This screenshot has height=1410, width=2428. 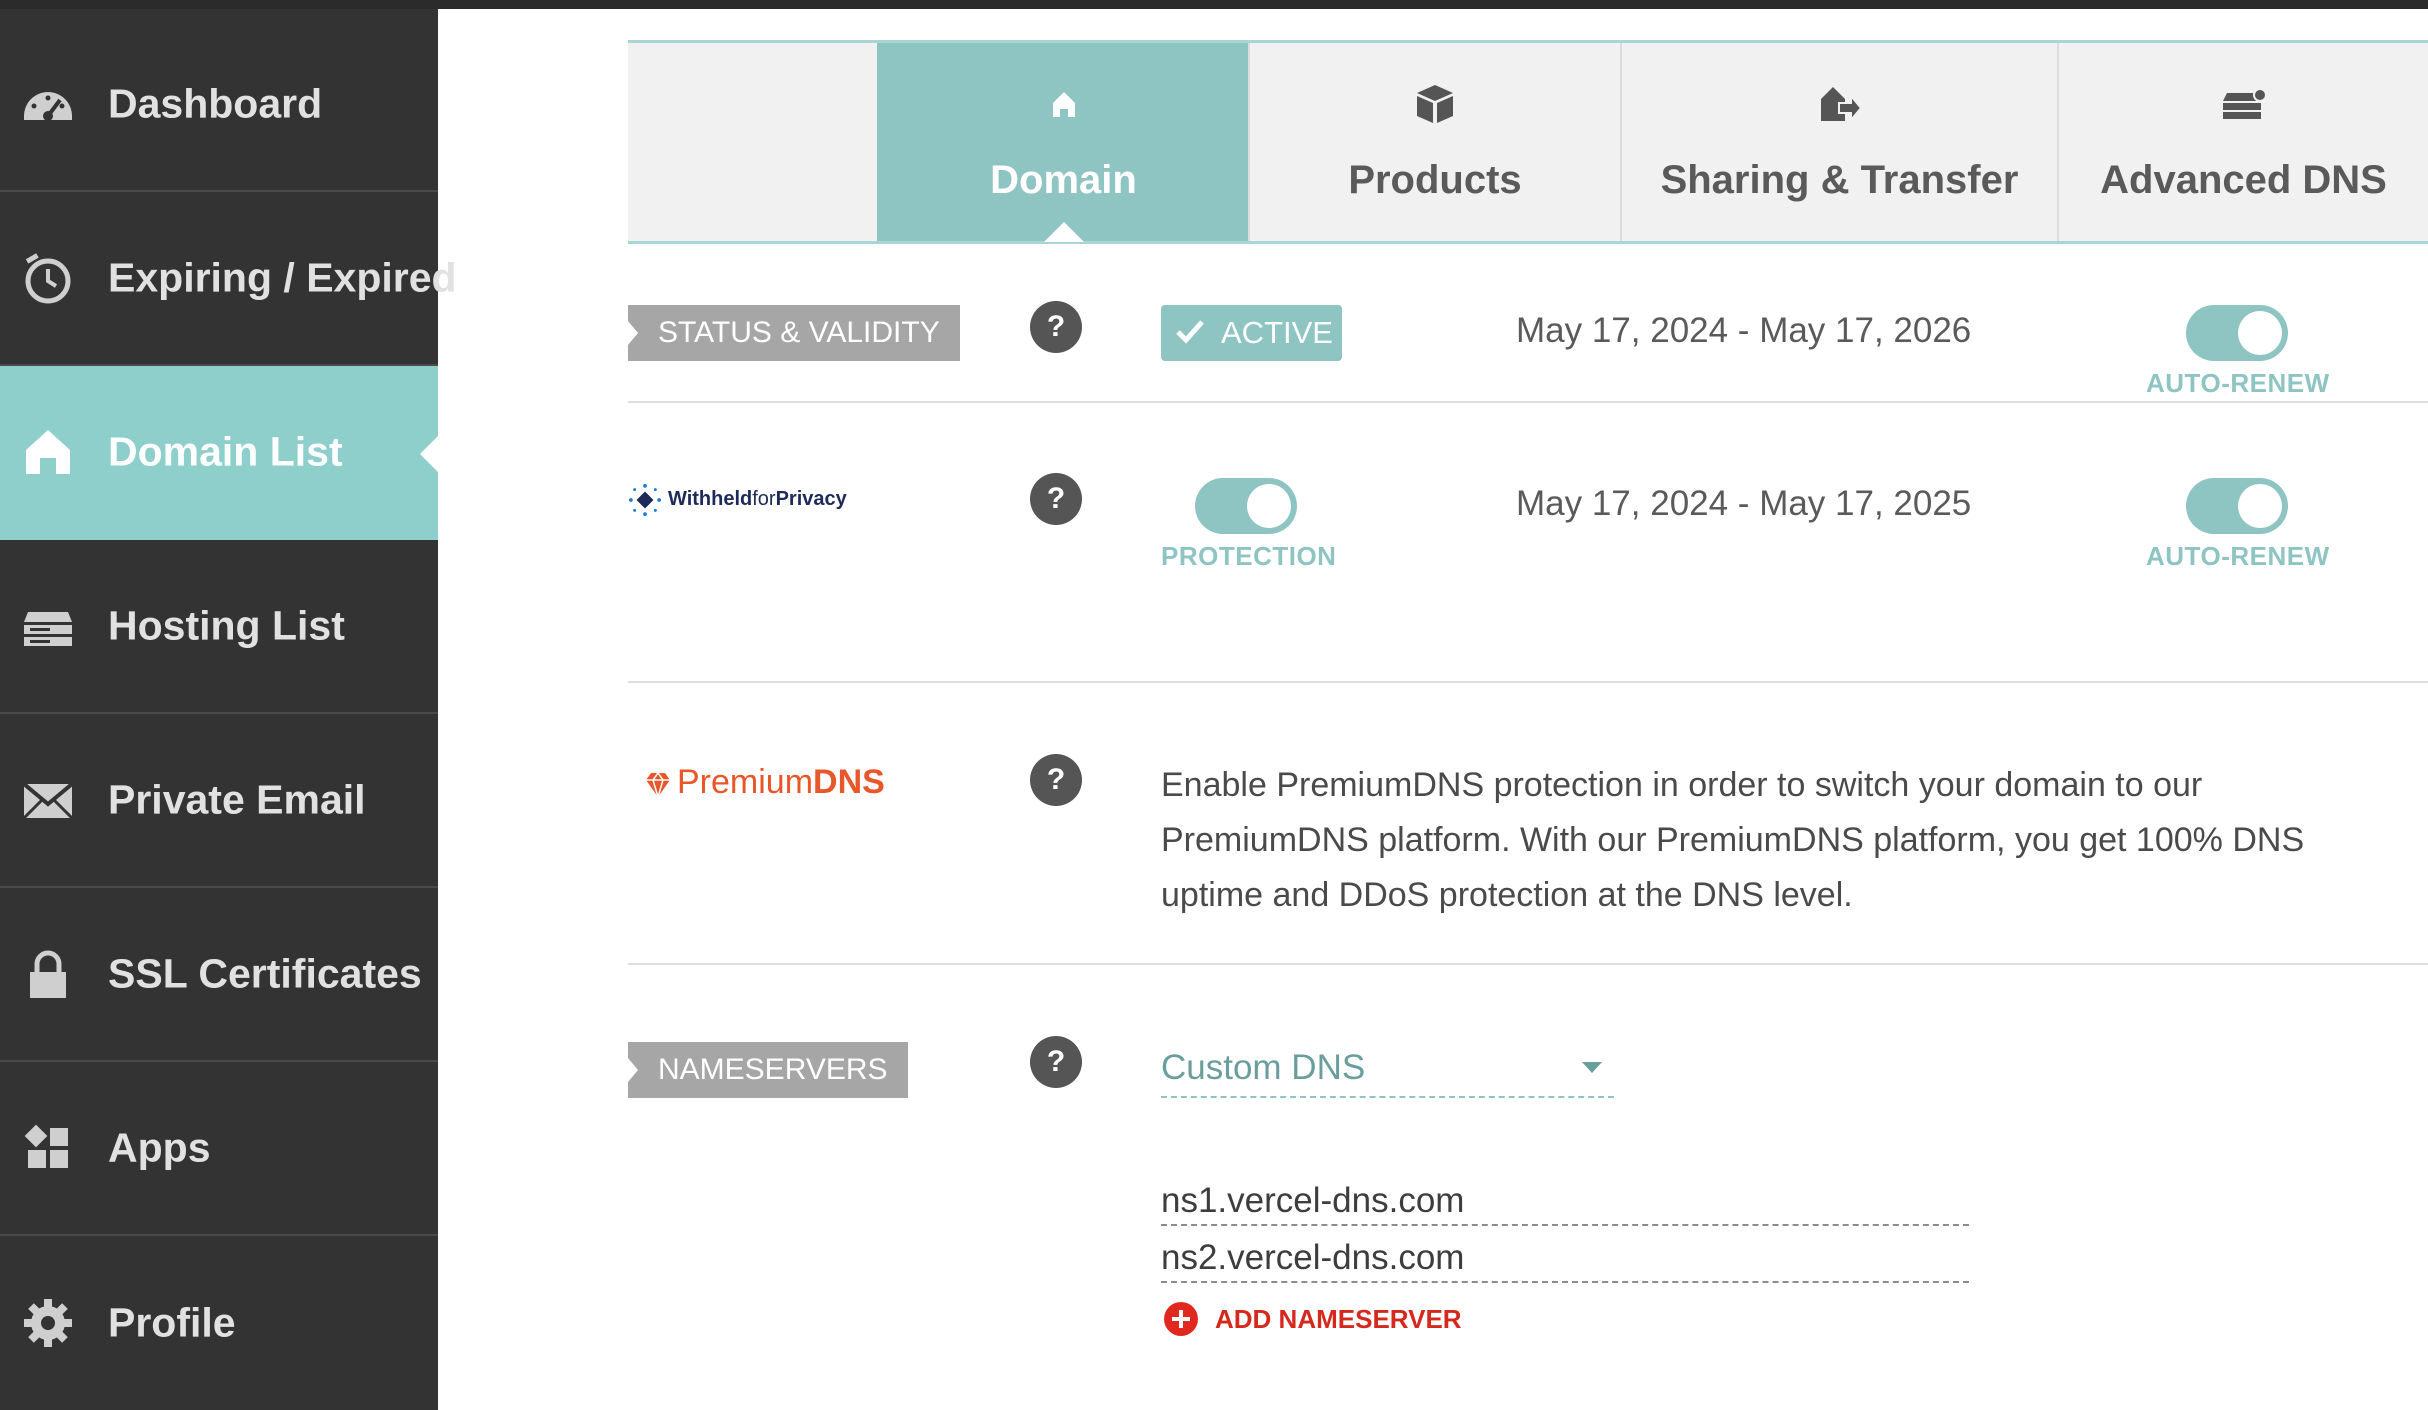 What do you see at coordinates (1387, 1070) in the screenshot?
I see `nameserver-type-select: Custom DNS` at bounding box center [1387, 1070].